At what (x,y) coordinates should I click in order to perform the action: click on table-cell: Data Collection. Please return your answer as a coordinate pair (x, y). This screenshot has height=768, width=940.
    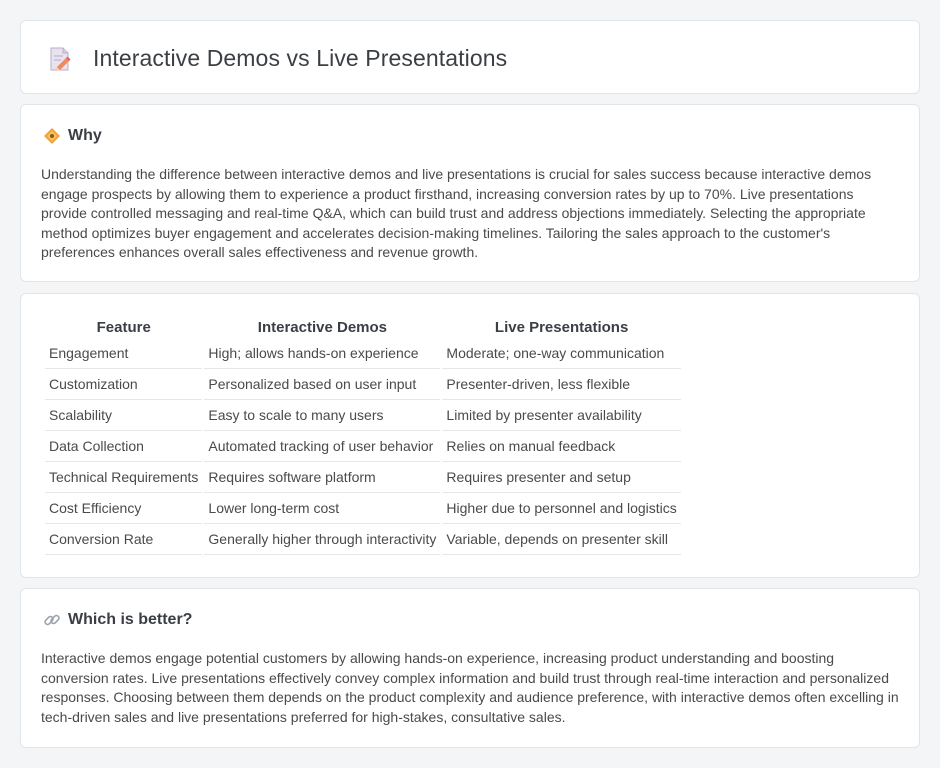
    Looking at the image, I should click on (124, 446).